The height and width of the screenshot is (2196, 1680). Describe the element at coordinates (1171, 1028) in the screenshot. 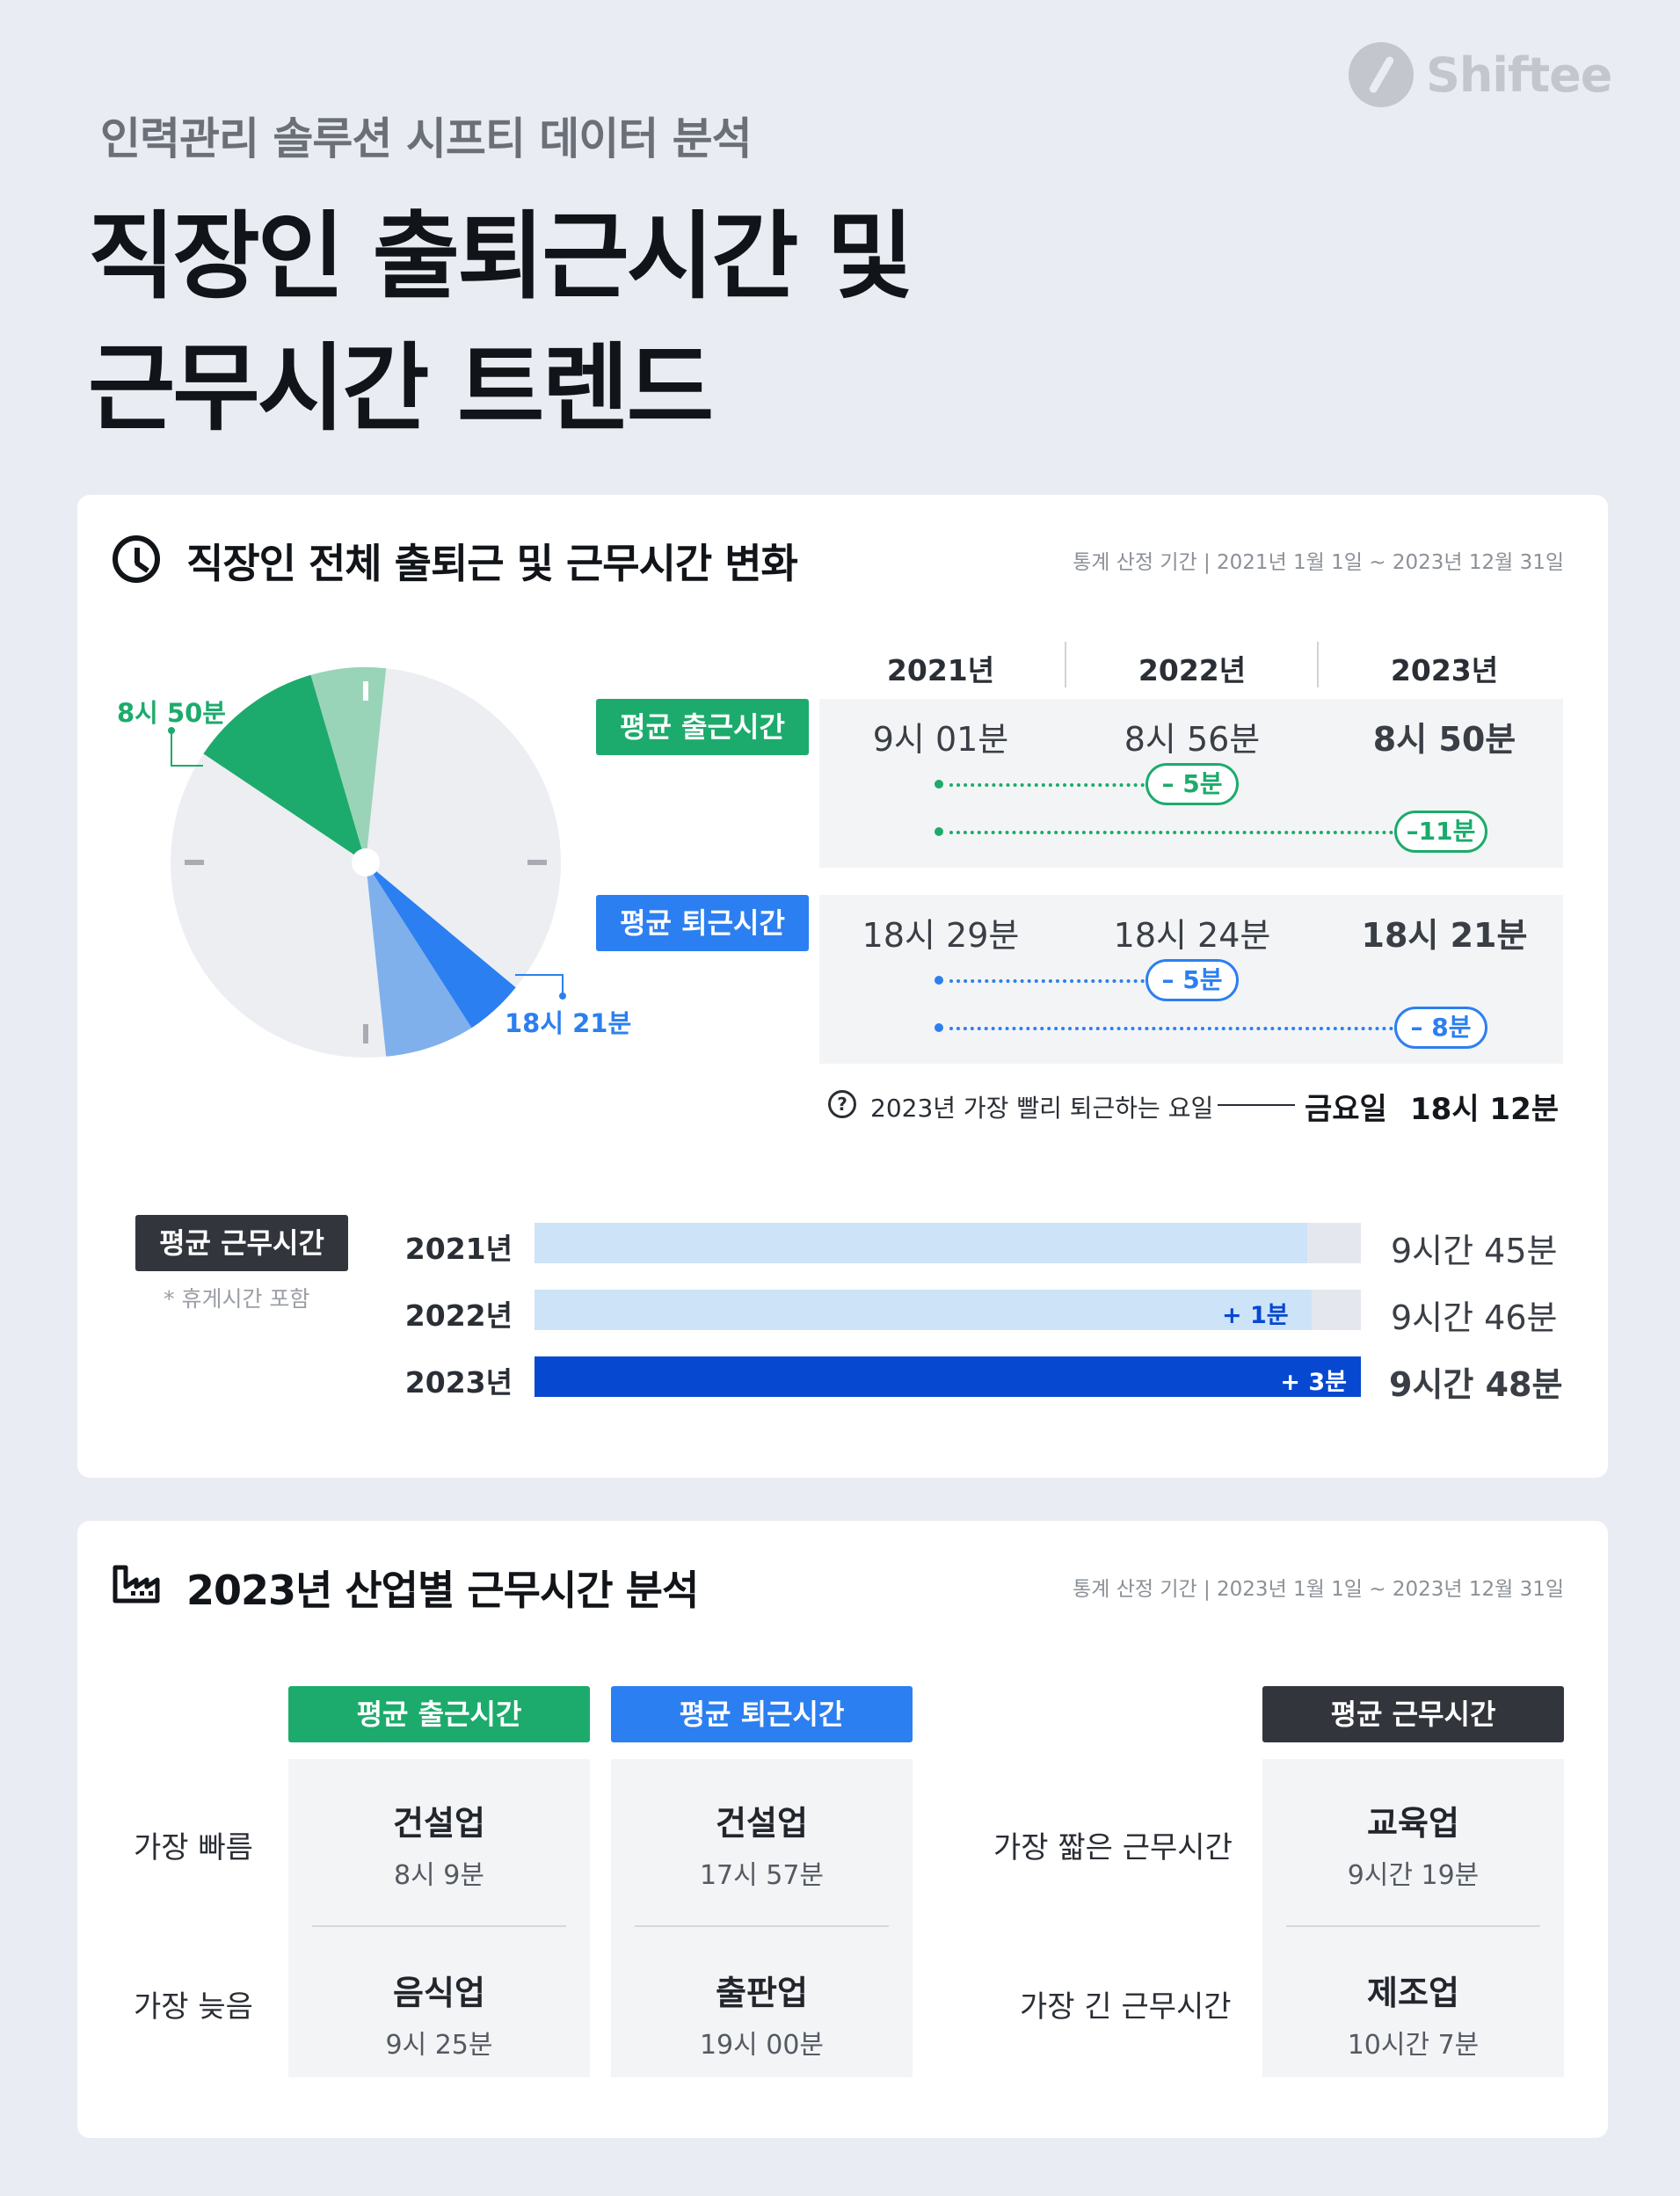

I see `leave-delta-line-long` at that location.